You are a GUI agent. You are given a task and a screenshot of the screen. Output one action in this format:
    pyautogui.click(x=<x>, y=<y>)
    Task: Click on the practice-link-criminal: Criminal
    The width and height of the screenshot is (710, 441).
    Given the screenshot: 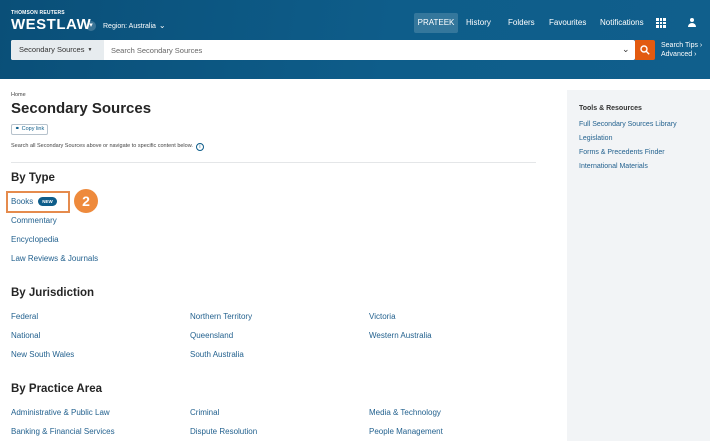 What is the action you would take?
    pyautogui.click(x=204, y=412)
    